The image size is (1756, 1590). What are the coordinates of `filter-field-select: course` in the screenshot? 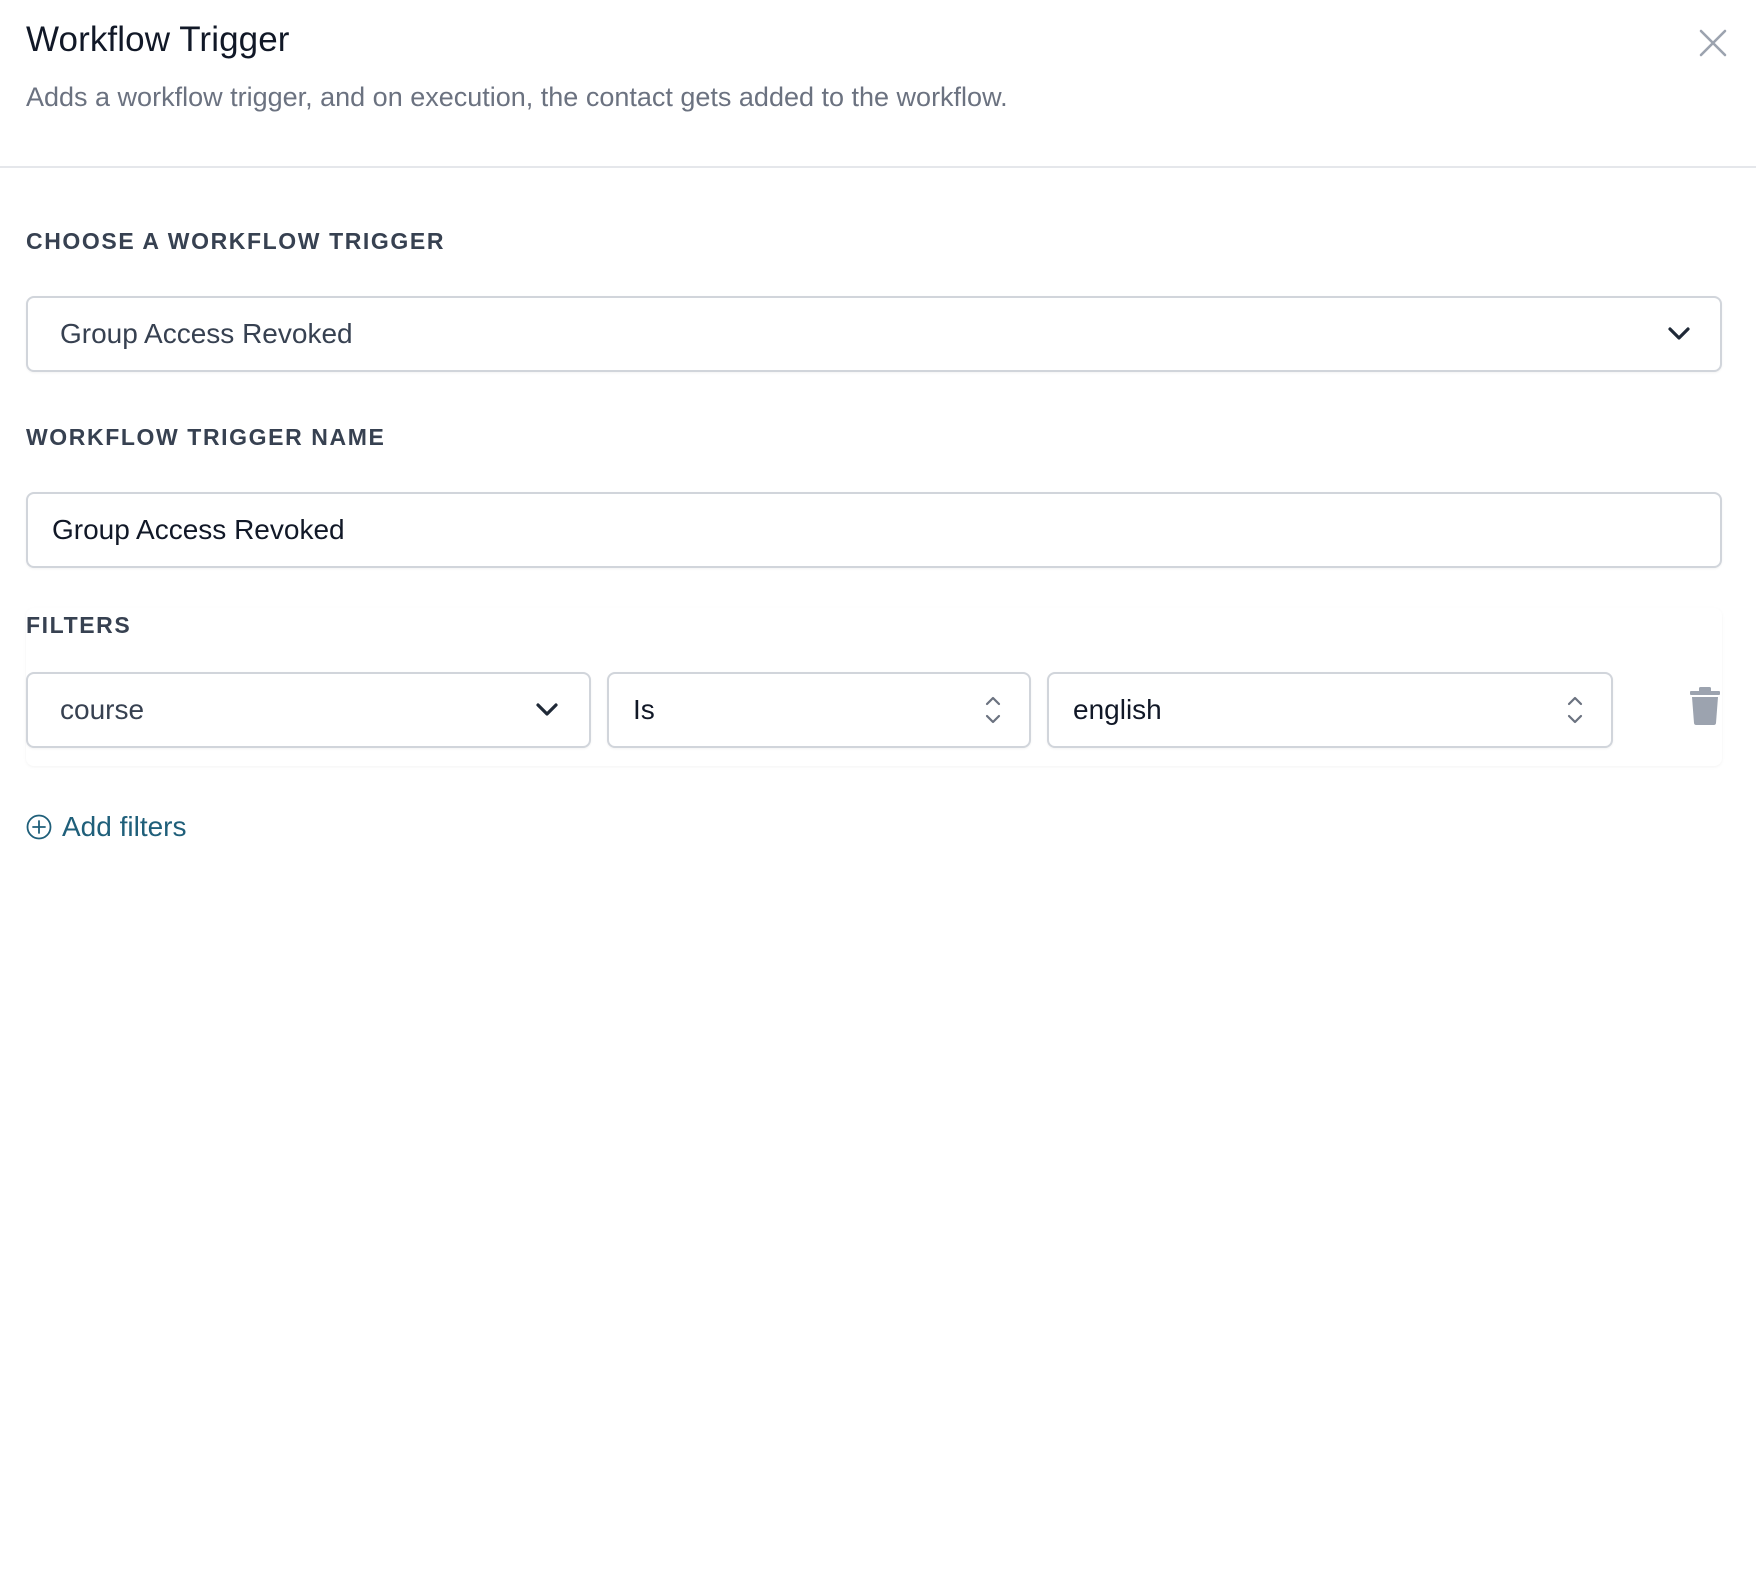 It's located at (308, 710).